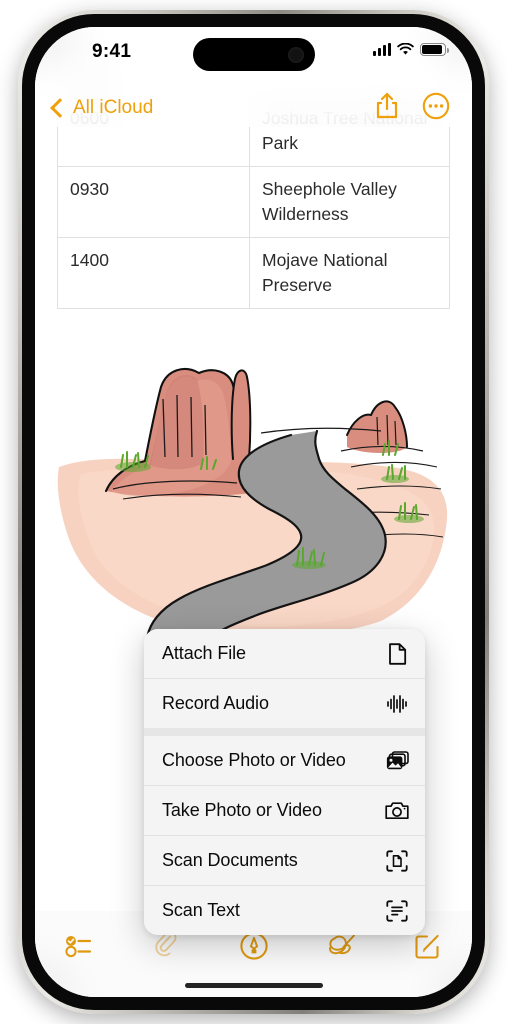 This screenshot has width=507, height=1024. What do you see at coordinates (253, 946) in the screenshot?
I see `markup-pen-icon` at bounding box center [253, 946].